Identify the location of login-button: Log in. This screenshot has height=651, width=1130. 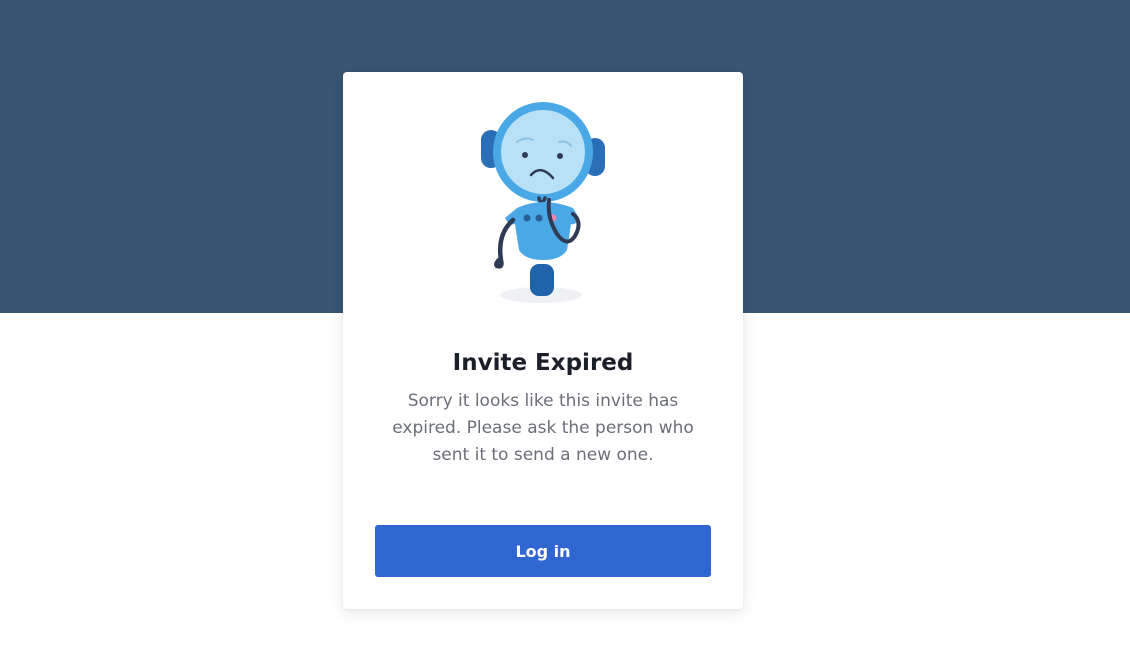
(543, 551).